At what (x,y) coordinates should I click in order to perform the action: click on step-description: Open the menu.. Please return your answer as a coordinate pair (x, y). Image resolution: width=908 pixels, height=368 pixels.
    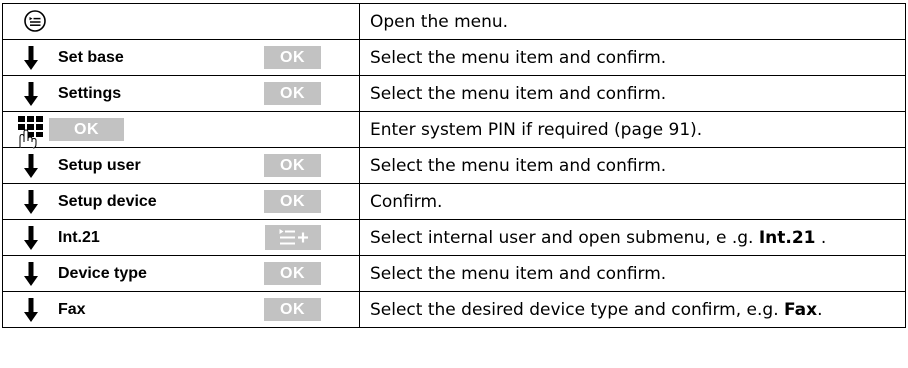
    Looking at the image, I should click on (632, 21).